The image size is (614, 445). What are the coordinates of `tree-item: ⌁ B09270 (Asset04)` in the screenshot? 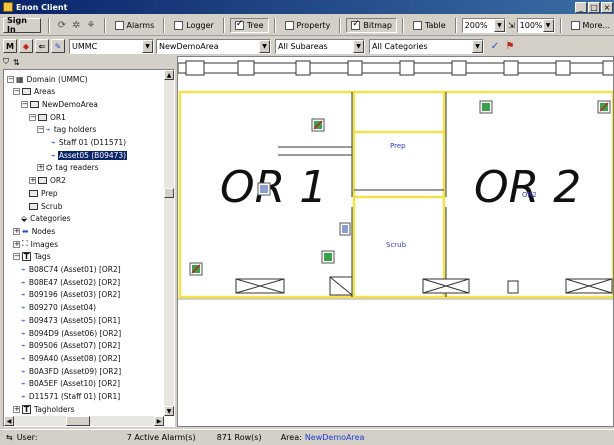 It's located at (59, 308).